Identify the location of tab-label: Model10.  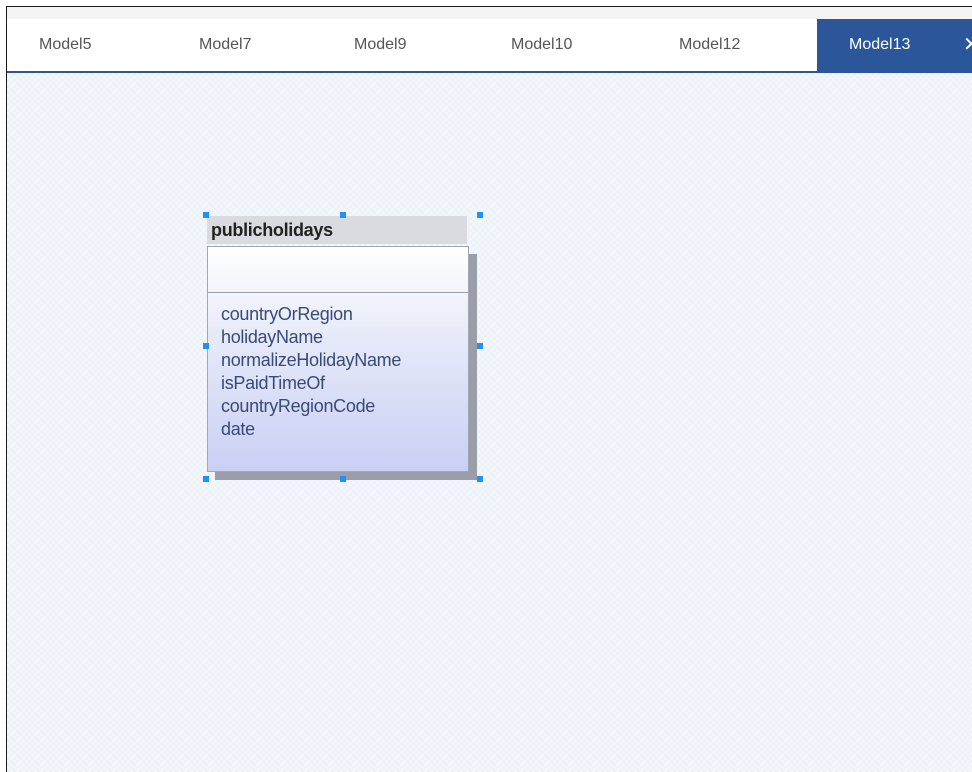
(542, 44).